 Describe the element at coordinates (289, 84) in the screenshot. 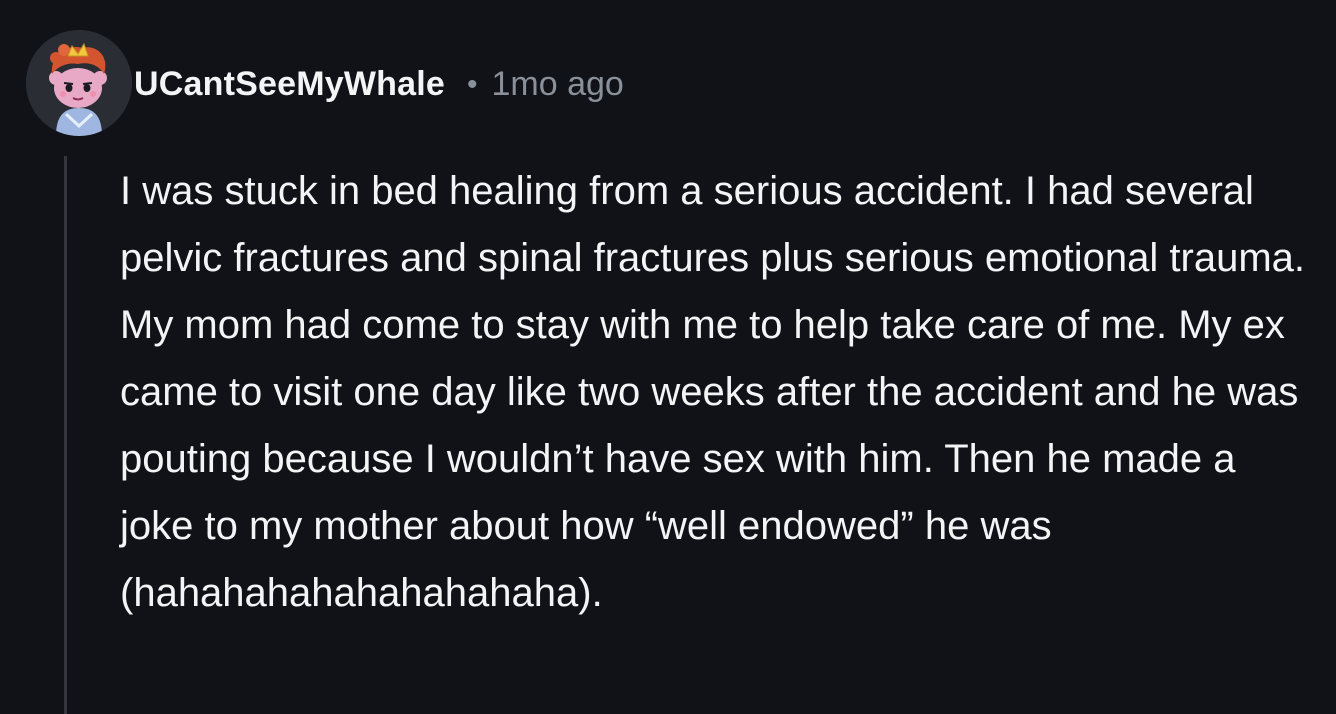

I see `username: UCantSeeMyWhale` at that location.